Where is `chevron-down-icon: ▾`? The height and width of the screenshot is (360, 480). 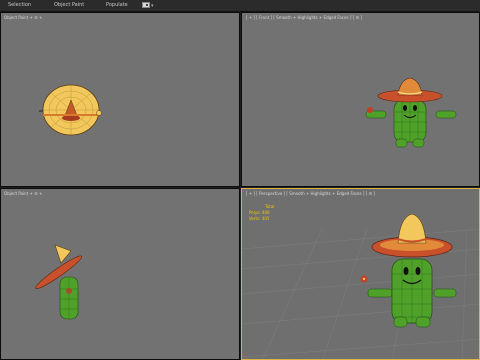 chevron-down-icon: ▾ is located at coordinates (152, 6).